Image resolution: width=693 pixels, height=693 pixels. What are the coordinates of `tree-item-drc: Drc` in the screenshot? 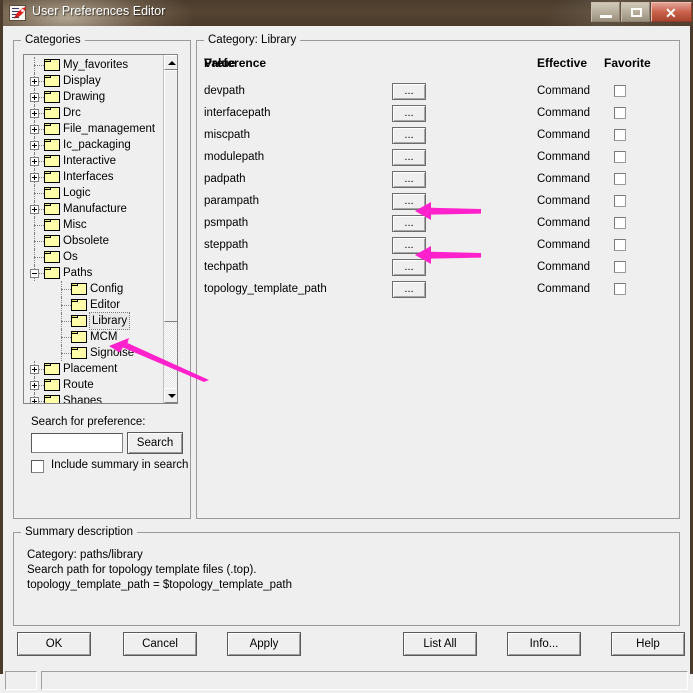 It's located at (94, 113).